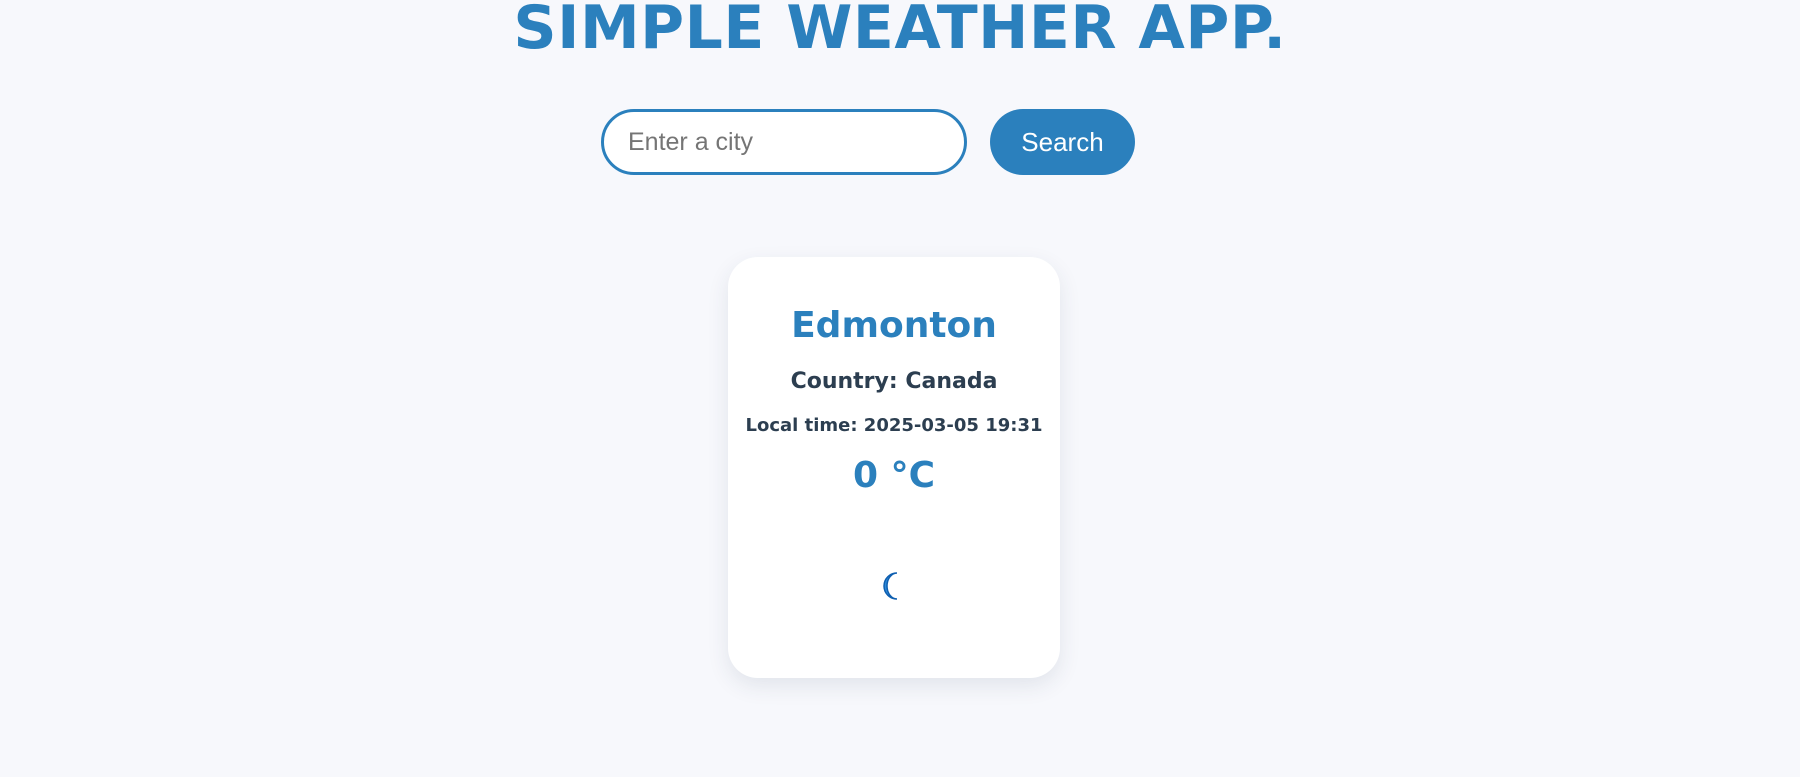 Image resolution: width=1800 pixels, height=777 pixels. What do you see at coordinates (894, 425) in the screenshot?
I see `local-time-label: Local time: 2025-03-05 19:31` at bounding box center [894, 425].